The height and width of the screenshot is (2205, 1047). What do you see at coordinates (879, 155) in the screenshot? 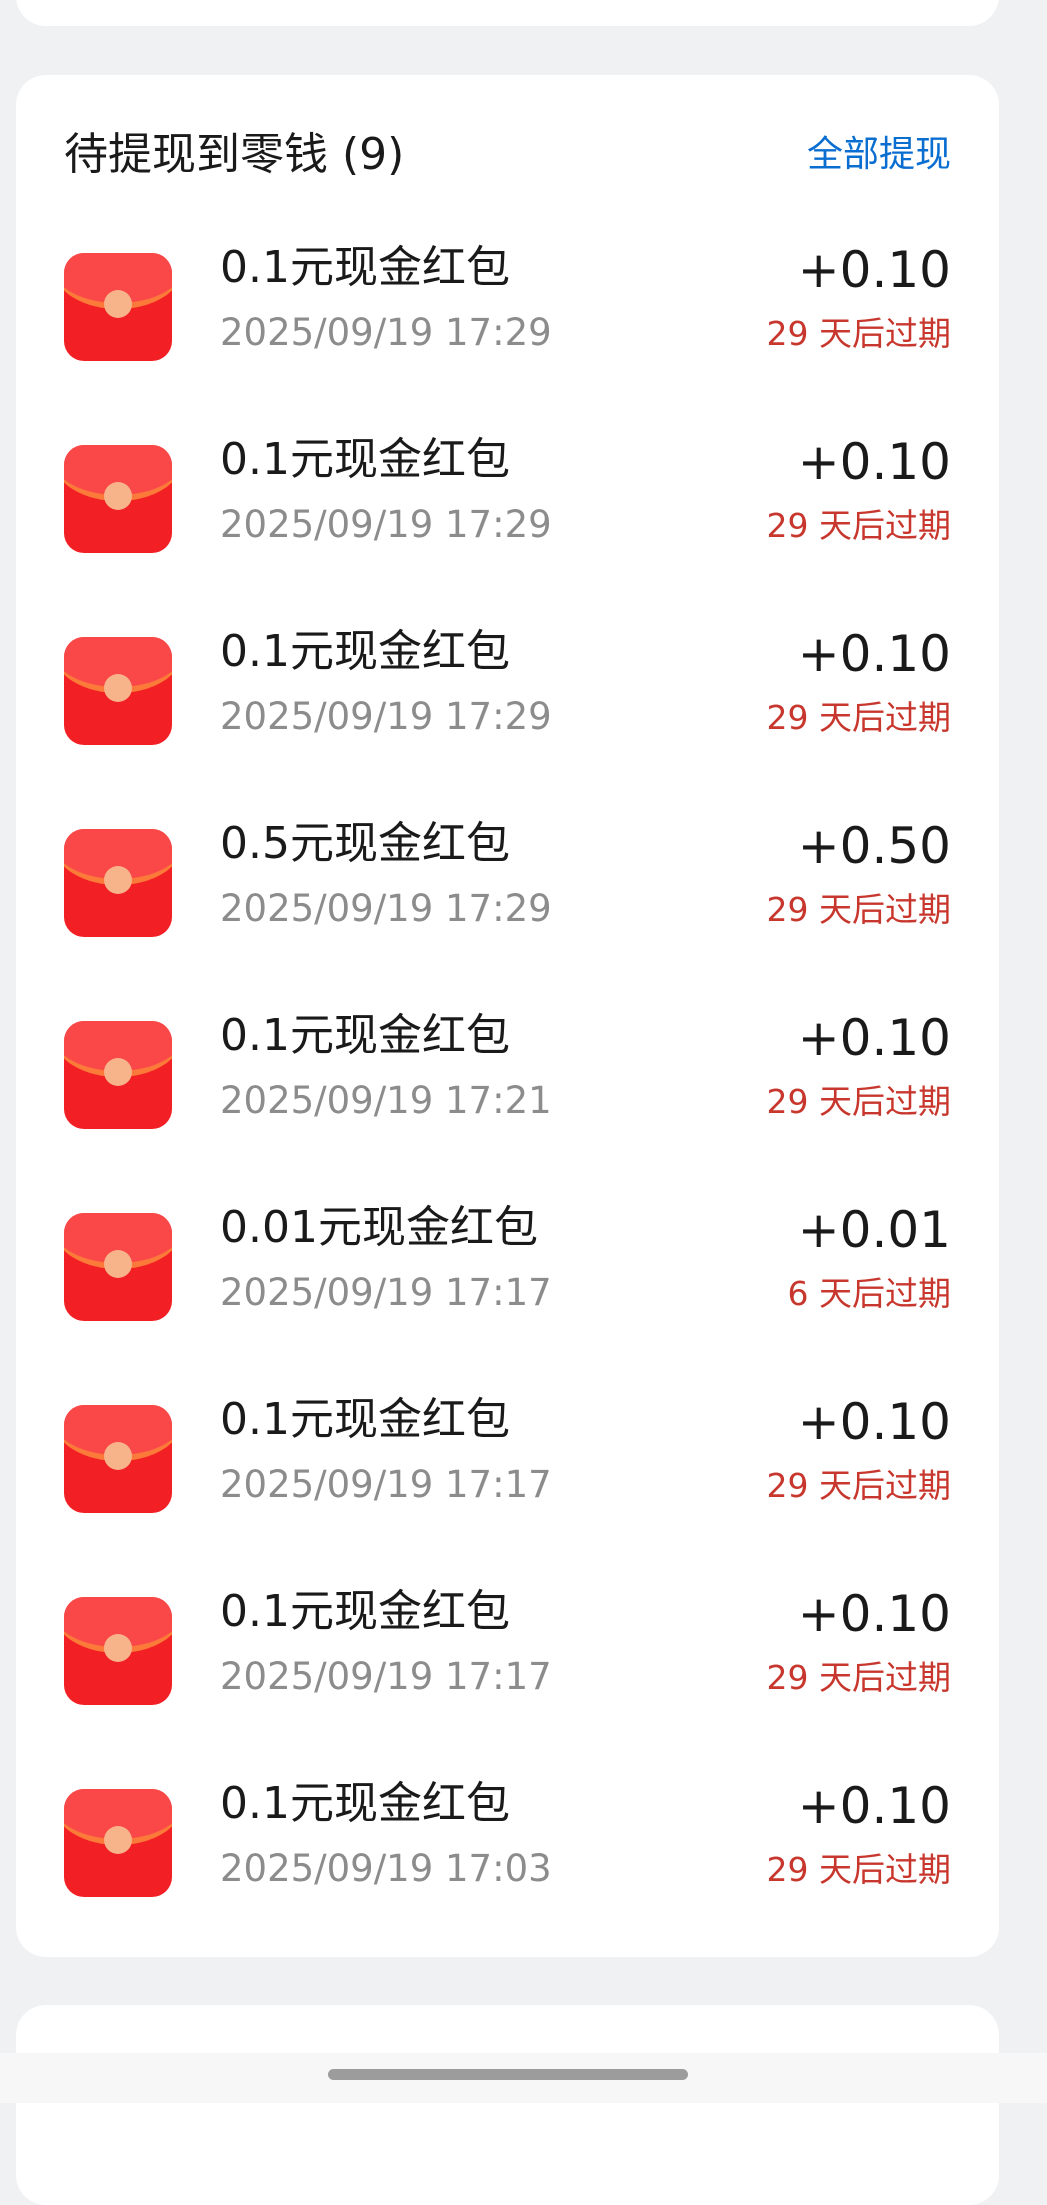
I see `withdraw-all-button: 全部提现` at bounding box center [879, 155].